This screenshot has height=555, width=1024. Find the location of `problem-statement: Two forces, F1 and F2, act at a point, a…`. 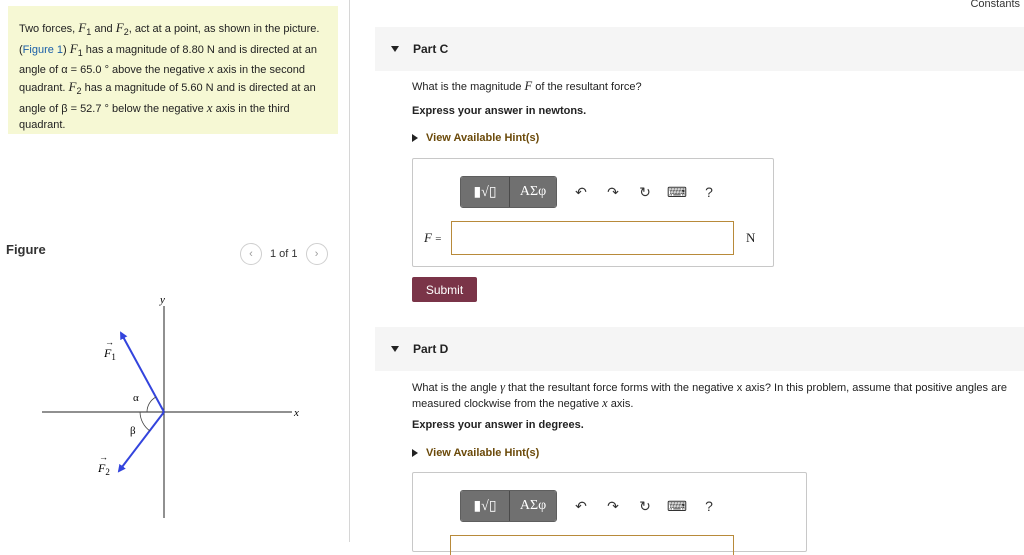

problem-statement: Two forces, F1 and F2, act at a point, a… is located at coordinates (173, 70).